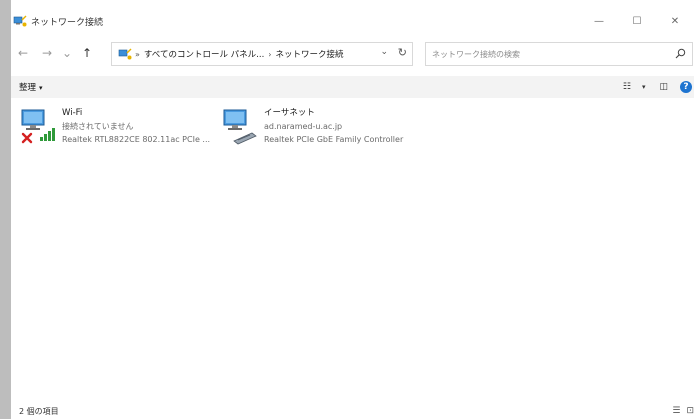  I want to click on preview-pane-icon: ◫, so click(663, 87).